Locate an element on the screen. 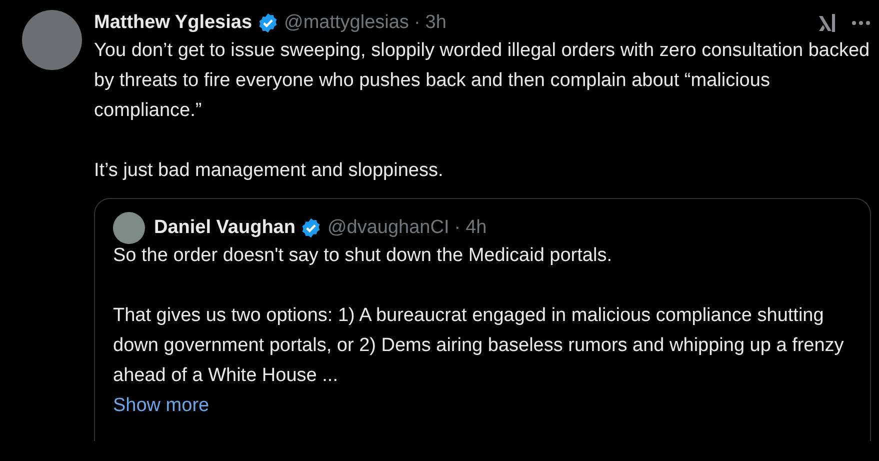 This screenshot has height=461, width=879. post-text: It’s just bad management and sloppiness. is located at coordinates (269, 171).